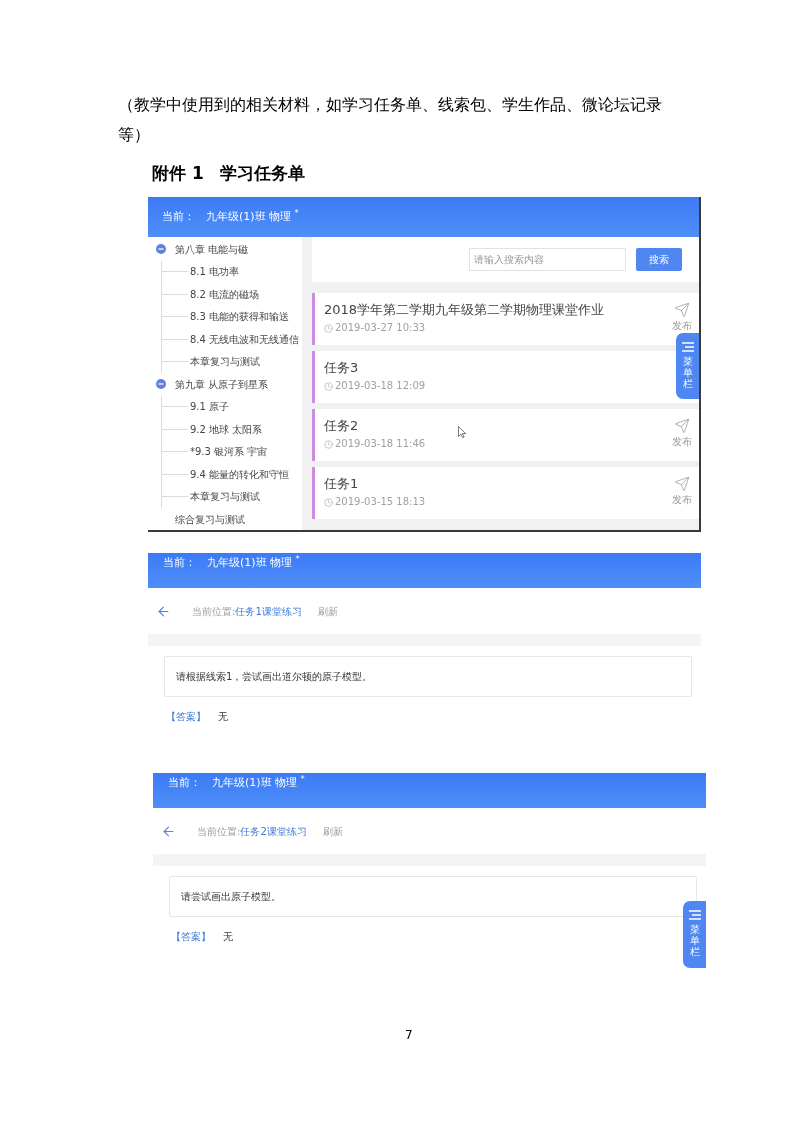 The height and width of the screenshot is (1123, 794). What do you see at coordinates (464, 310) in the screenshot?
I see `task-title: 2018学年第二学期九年级第二学期物理课堂作业` at bounding box center [464, 310].